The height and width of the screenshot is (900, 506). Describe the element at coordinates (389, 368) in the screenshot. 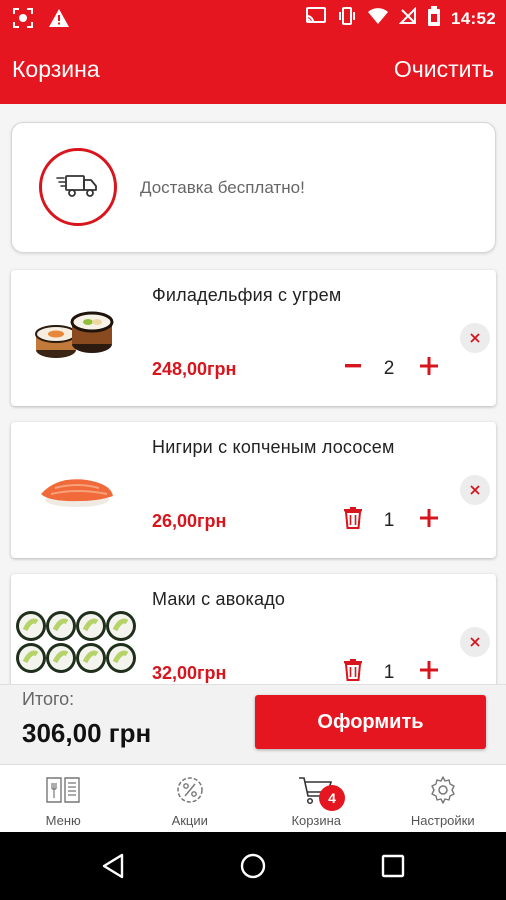

I see `quantity-value: 2` at that location.